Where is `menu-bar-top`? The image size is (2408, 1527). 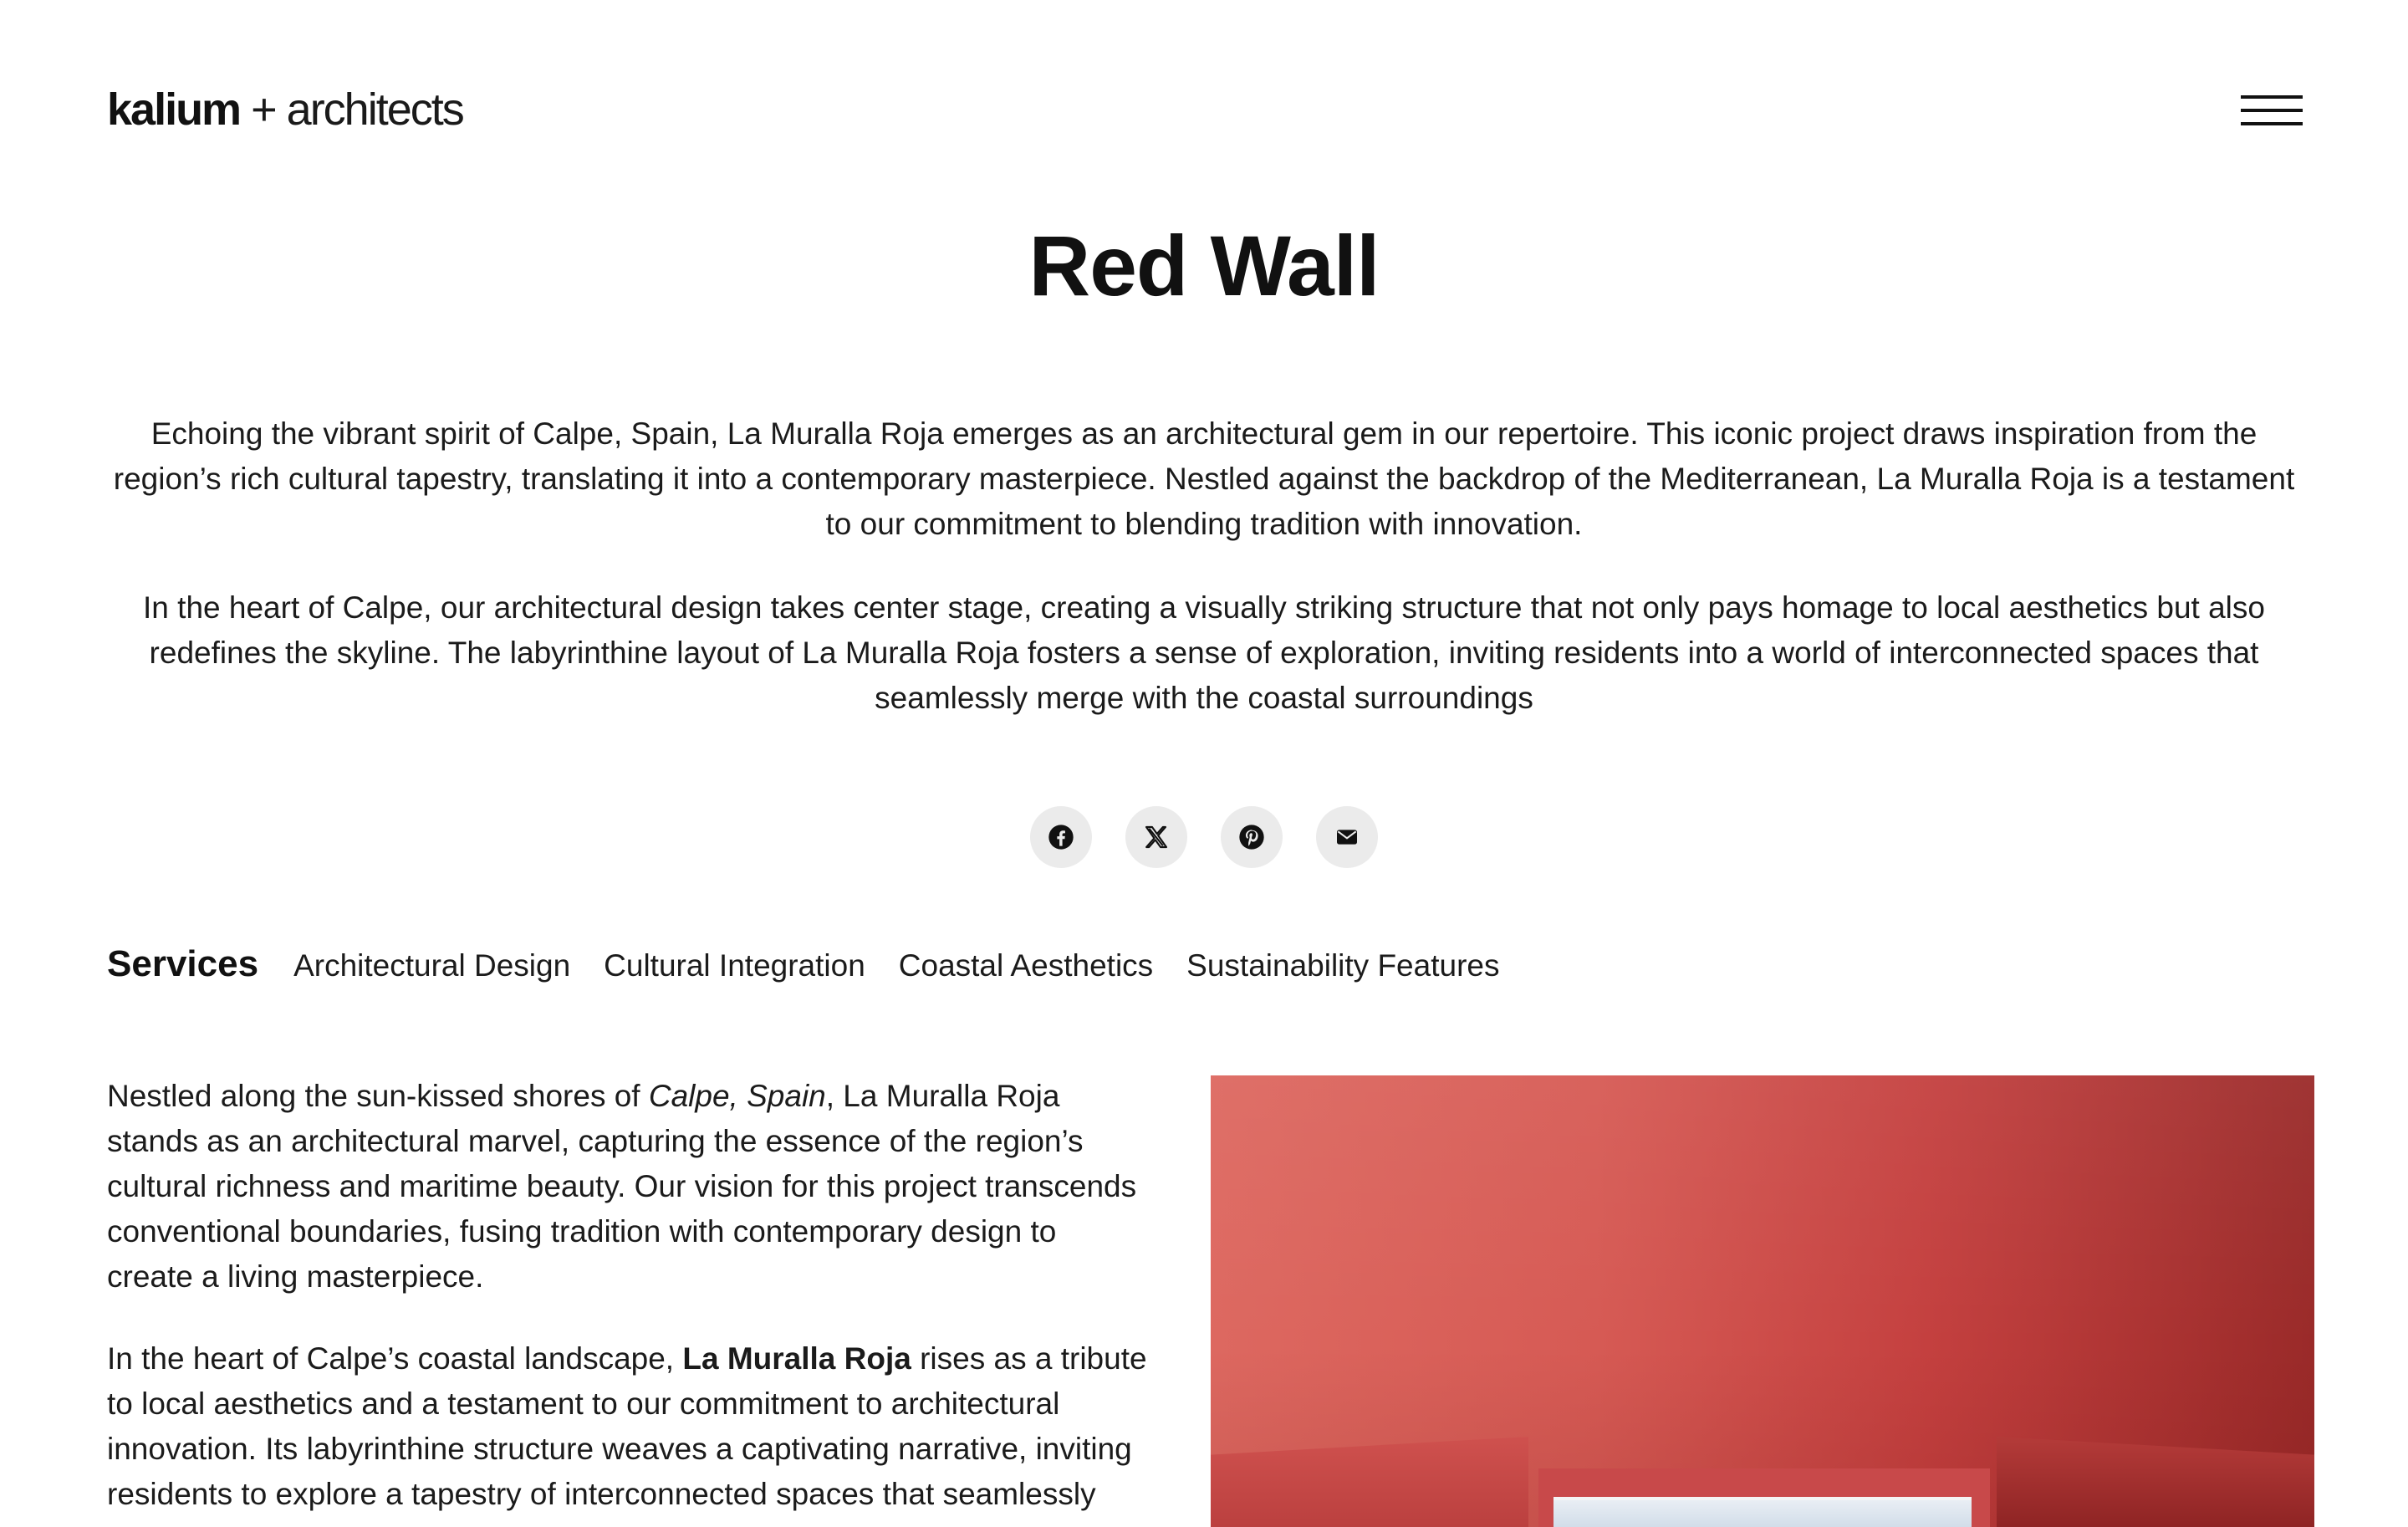 menu-bar-top is located at coordinates (2272, 97).